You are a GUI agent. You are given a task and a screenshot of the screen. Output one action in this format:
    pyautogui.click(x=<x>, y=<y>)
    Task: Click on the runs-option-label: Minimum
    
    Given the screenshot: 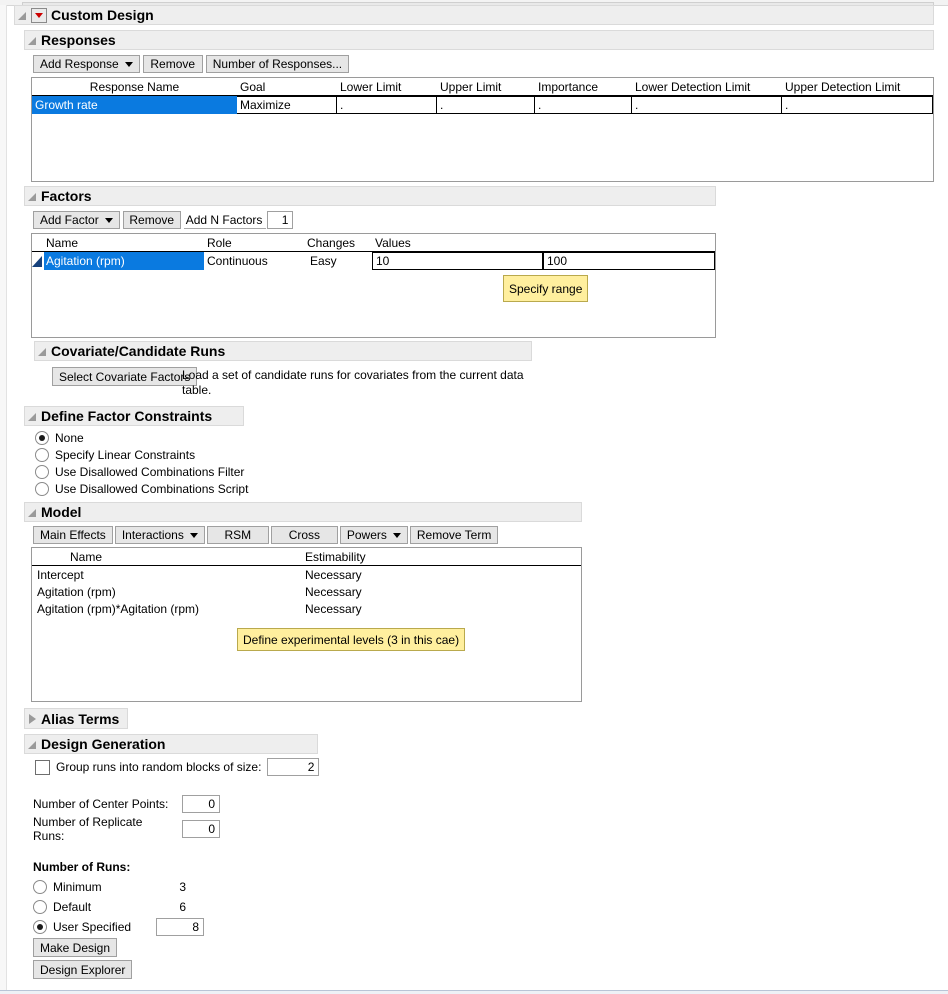 What is the action you would take?
    pyautogui.click(x=77, y=887)
    